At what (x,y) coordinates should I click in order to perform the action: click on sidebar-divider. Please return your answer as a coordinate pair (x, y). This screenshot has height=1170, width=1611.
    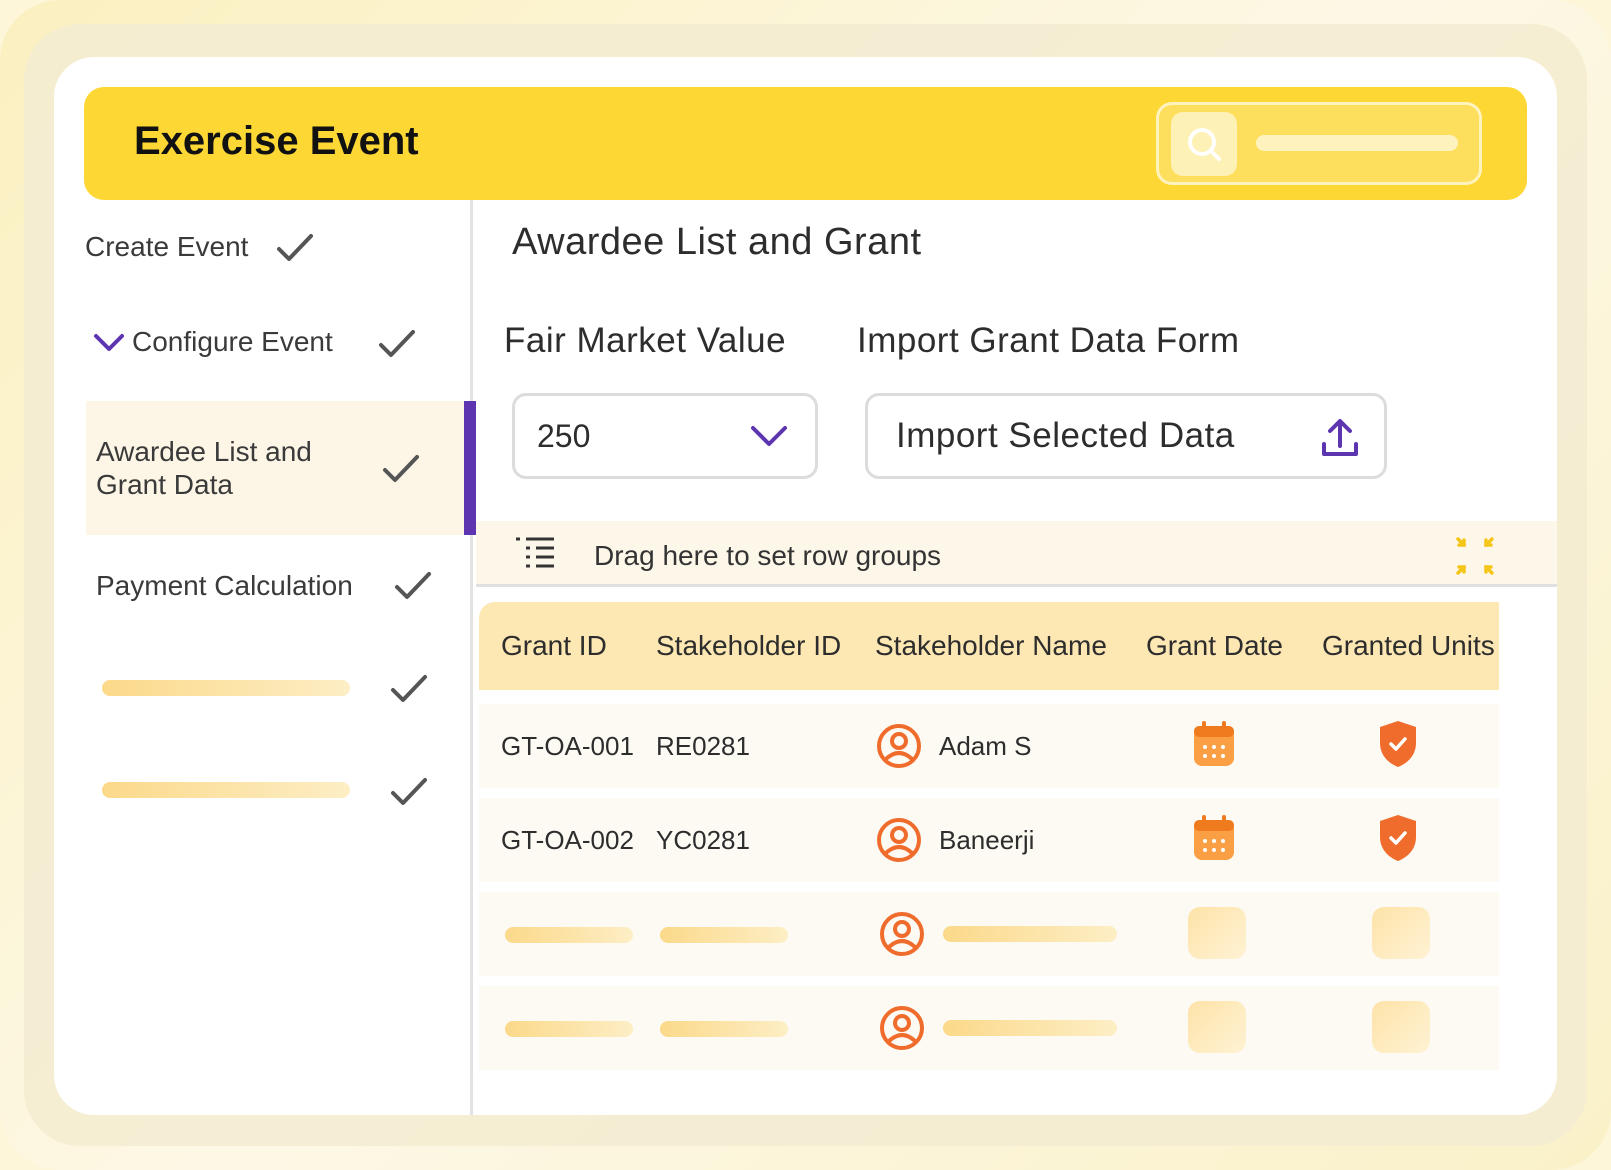
    Looking at the image, I should click on (471, 657).